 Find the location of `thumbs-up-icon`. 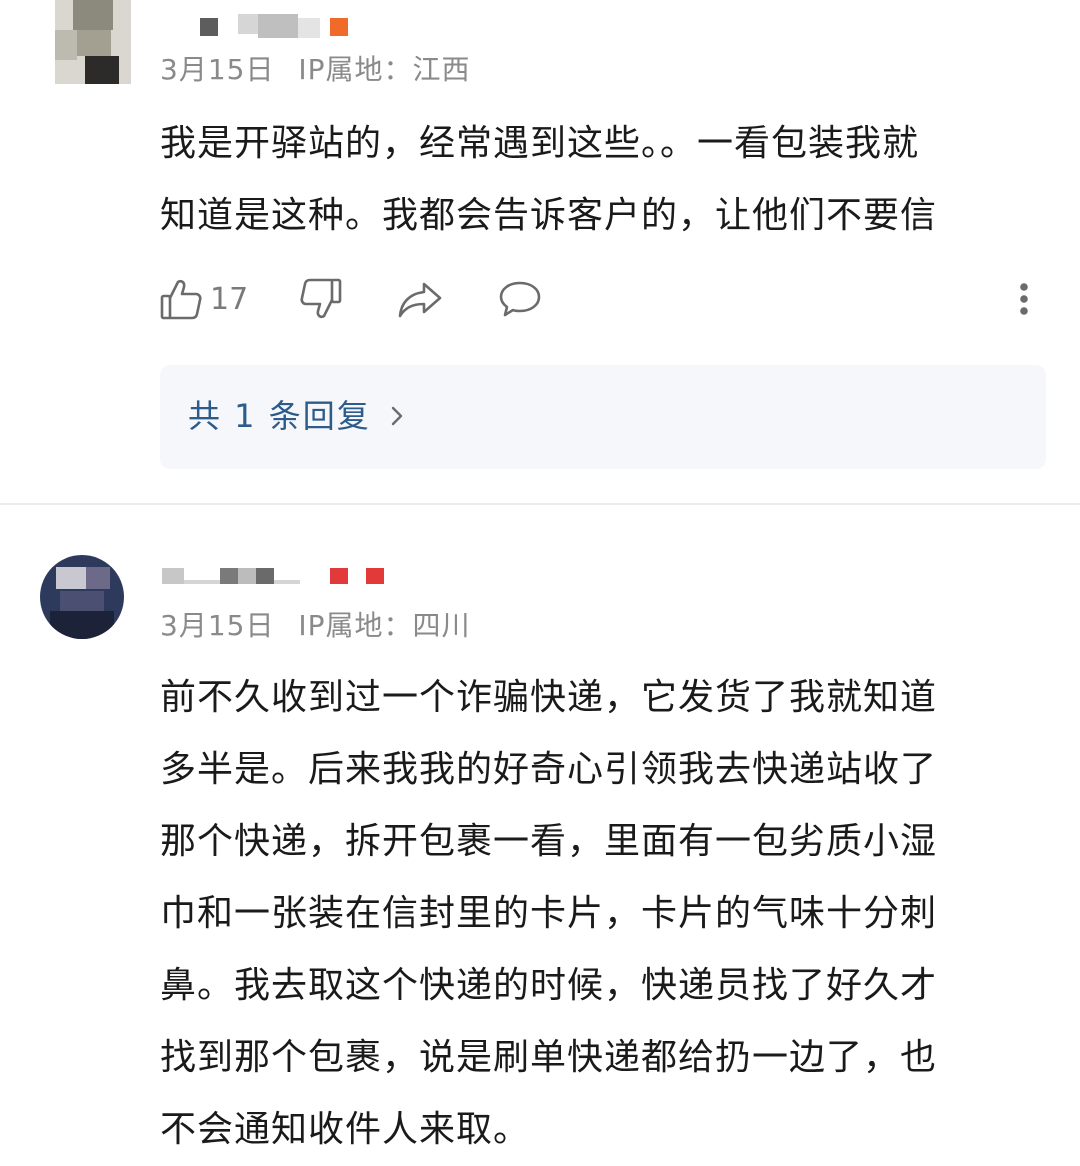

thumbs-up-icon is located at coordinates (181, 299).